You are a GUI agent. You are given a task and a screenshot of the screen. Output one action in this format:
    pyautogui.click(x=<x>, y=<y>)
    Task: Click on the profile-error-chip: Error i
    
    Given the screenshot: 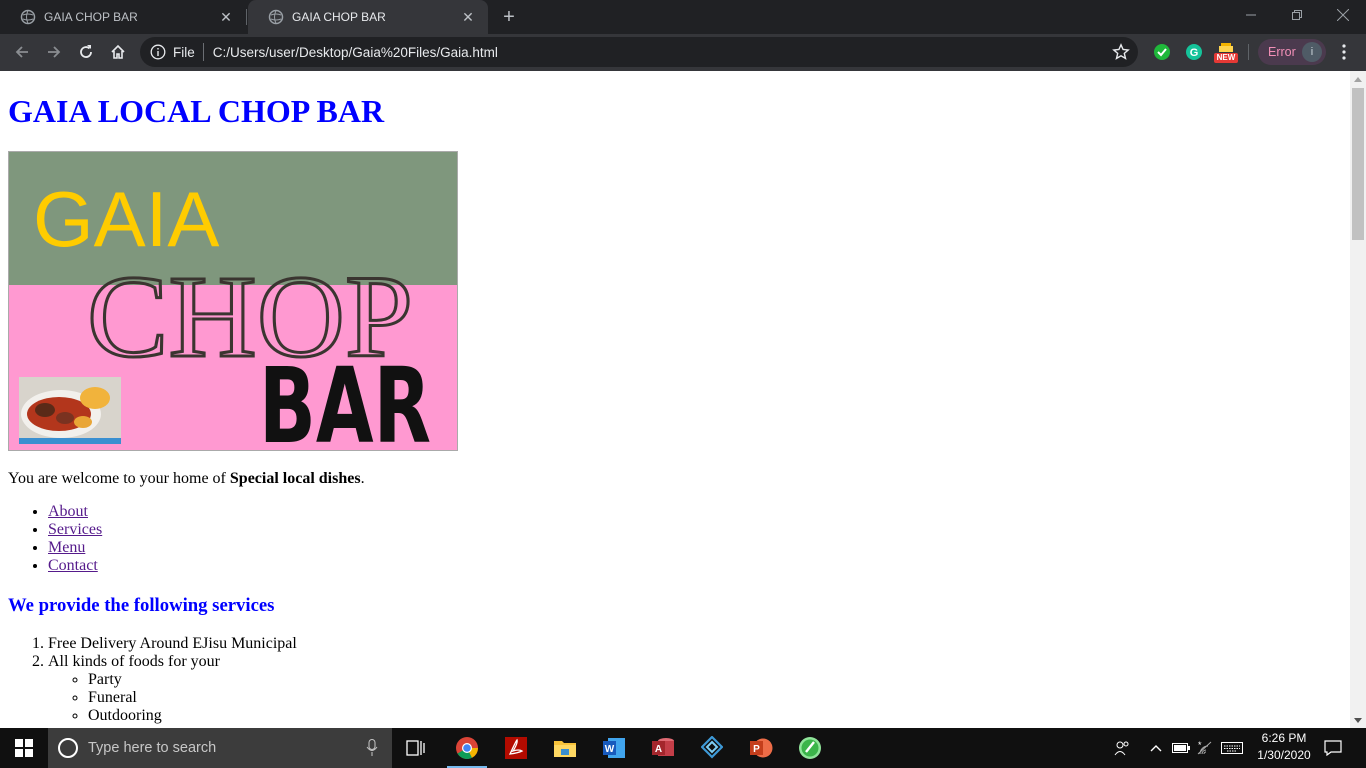 What is the action you would take?
    pyautogui.click(x=1292, y=52)
    